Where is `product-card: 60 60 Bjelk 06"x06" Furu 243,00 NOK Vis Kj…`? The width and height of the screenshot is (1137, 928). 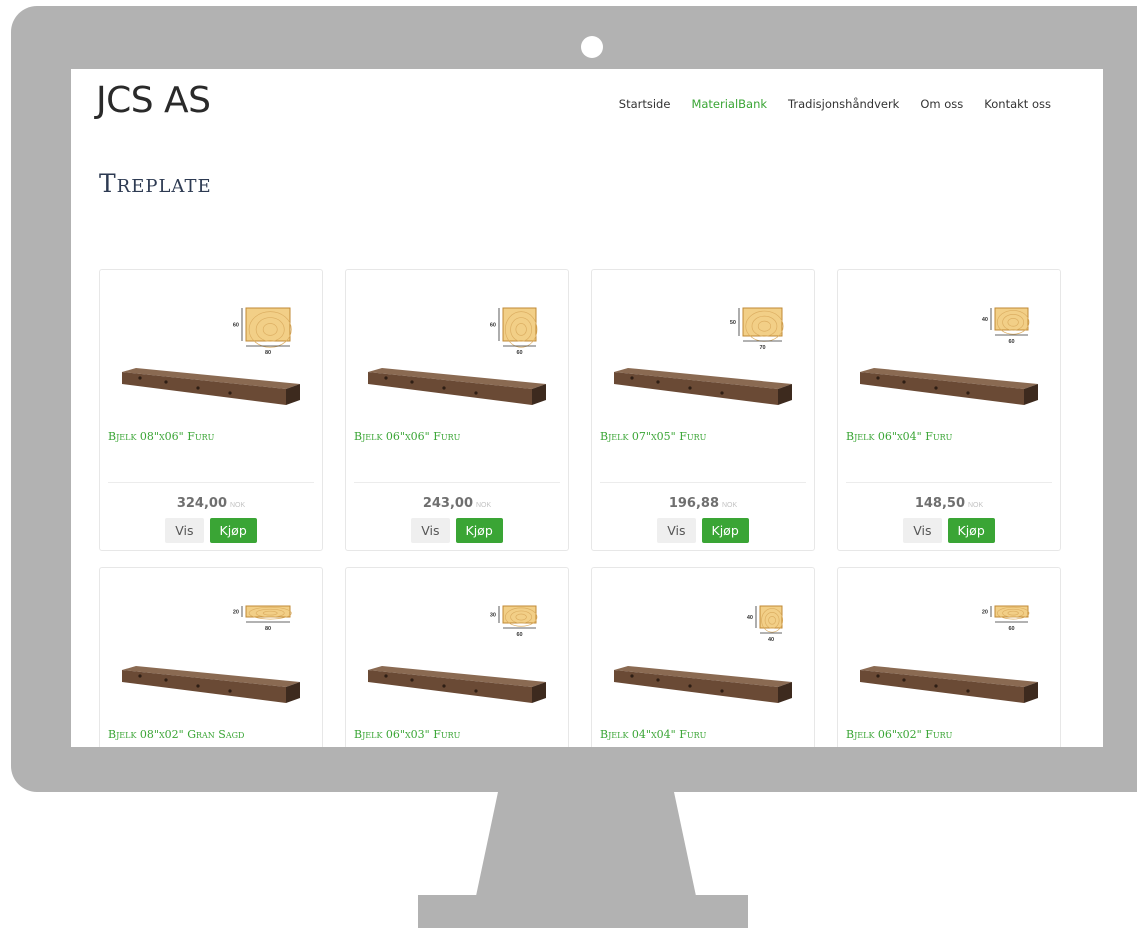 product-card: 60 60 Bjelk 06"x06" Furu 243,00 NOK Vis Kj… is located at coordinates (457, 410).